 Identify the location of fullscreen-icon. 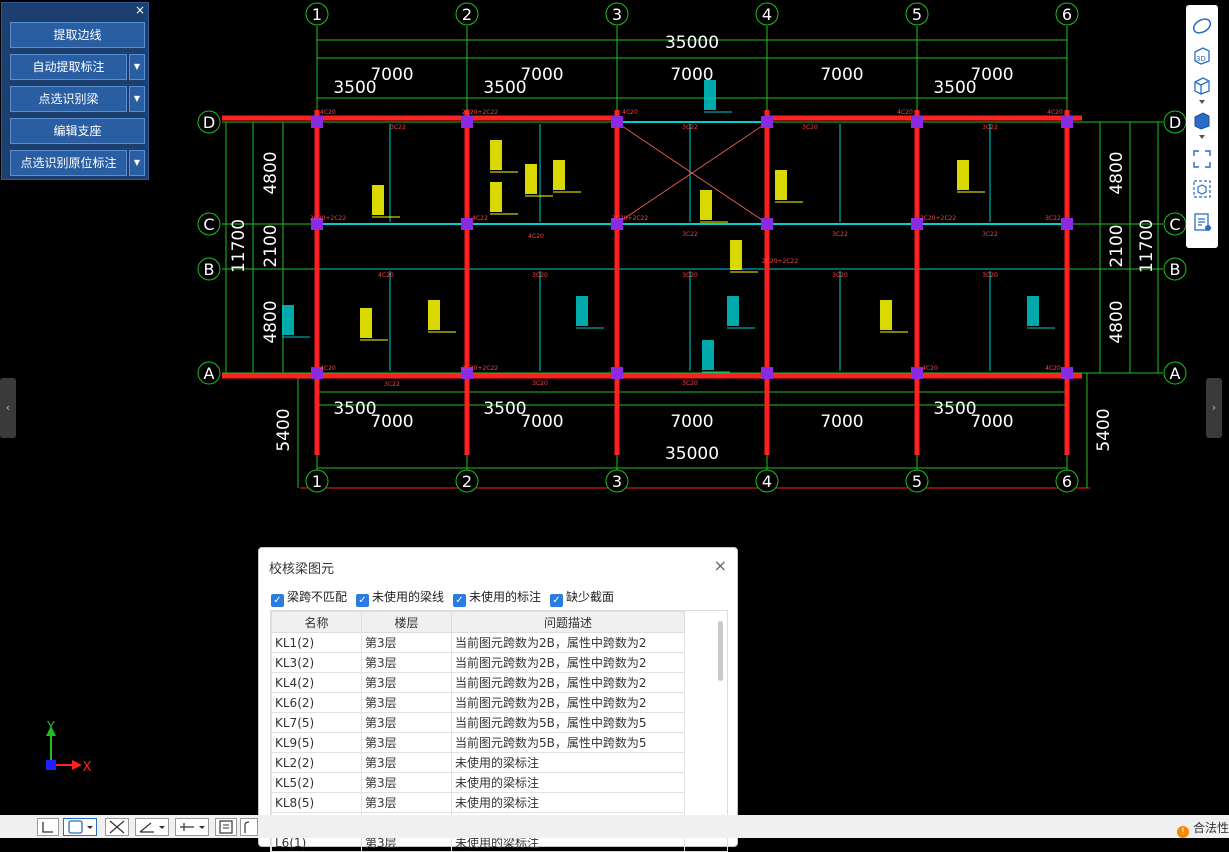
(1202, 159).